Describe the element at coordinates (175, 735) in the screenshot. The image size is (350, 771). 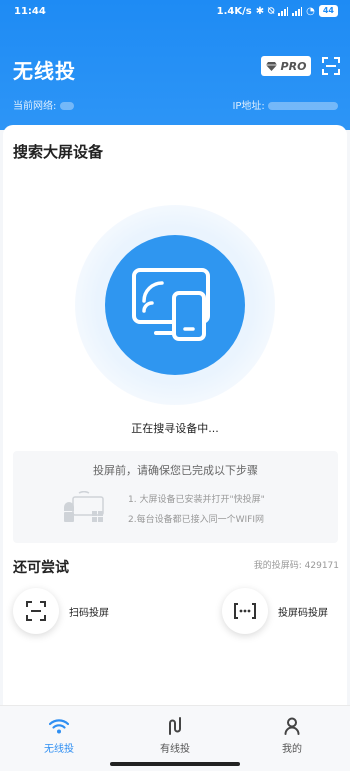
I see `tab-wired: 有线投` at that location.